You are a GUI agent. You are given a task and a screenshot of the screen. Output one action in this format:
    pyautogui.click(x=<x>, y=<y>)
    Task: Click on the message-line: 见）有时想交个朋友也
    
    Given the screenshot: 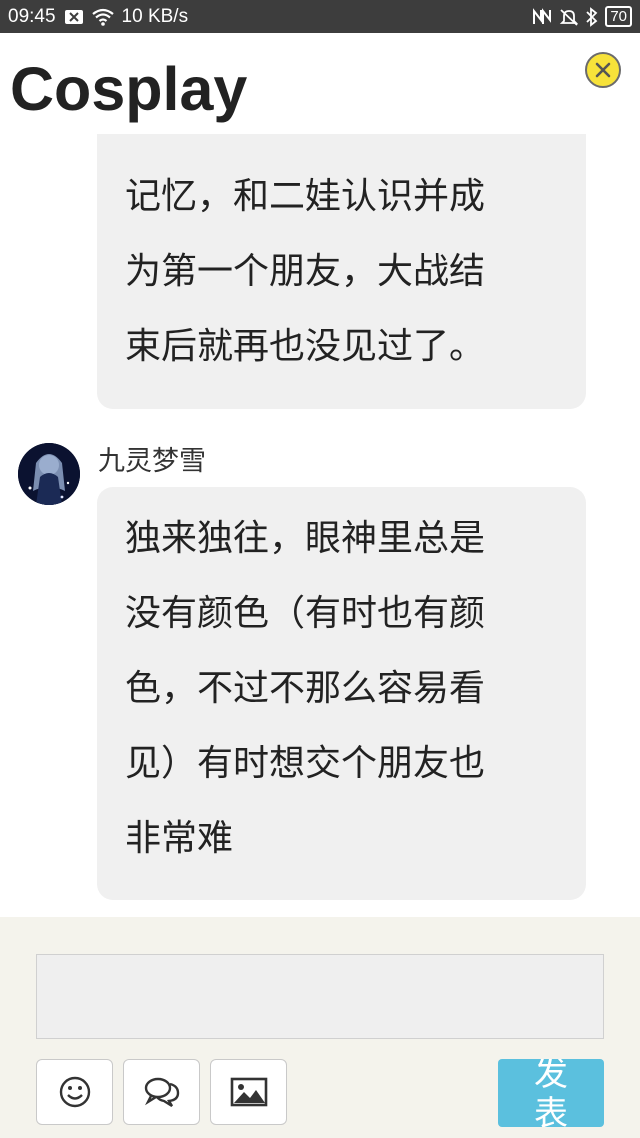 What is the action you would take?
    pyautogui.click(x=305, y=763)
    